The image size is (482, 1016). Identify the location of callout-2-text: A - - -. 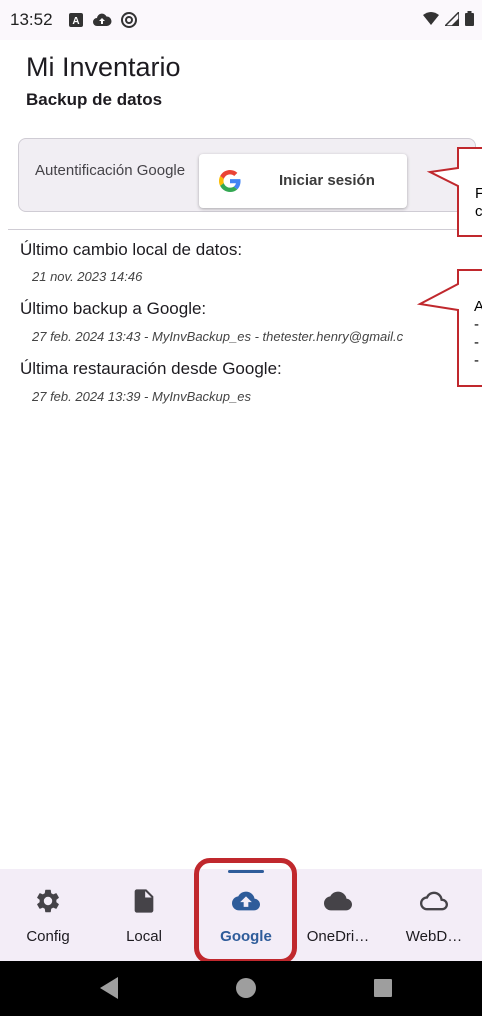
(478, 333).